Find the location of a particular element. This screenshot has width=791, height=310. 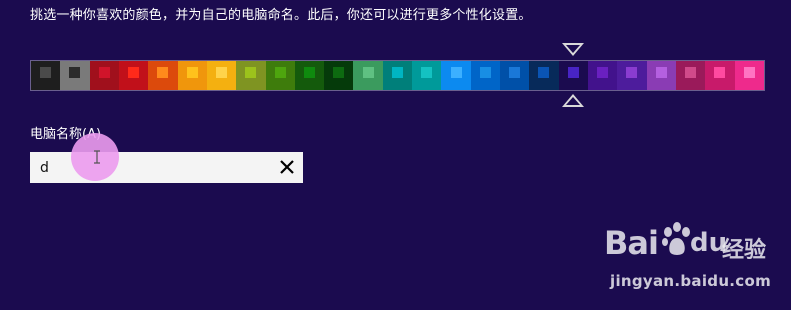

computer-name-input is located at coordinates (150, 167).